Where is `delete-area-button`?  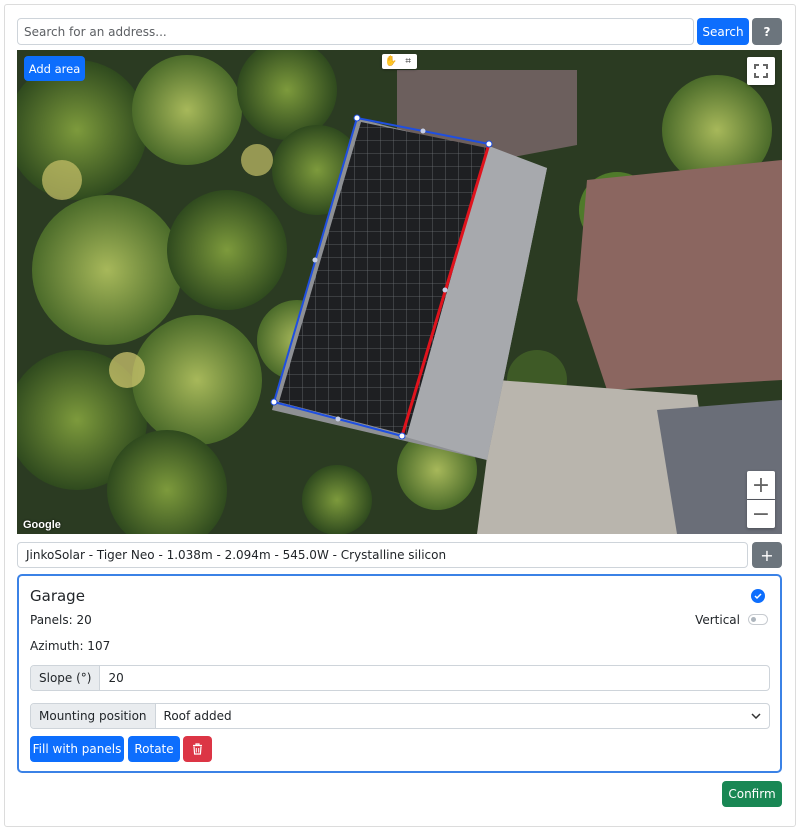
delete-area-button is located at coordinates (197, 749).